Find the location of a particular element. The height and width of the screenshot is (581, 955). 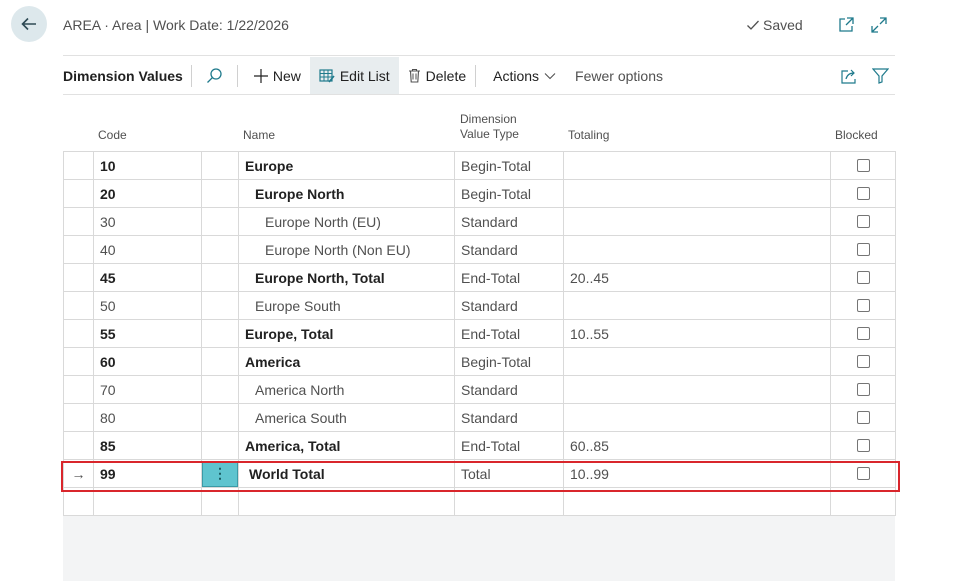

row-menu-cell: ⋮ is located at coordinates (220, 473).